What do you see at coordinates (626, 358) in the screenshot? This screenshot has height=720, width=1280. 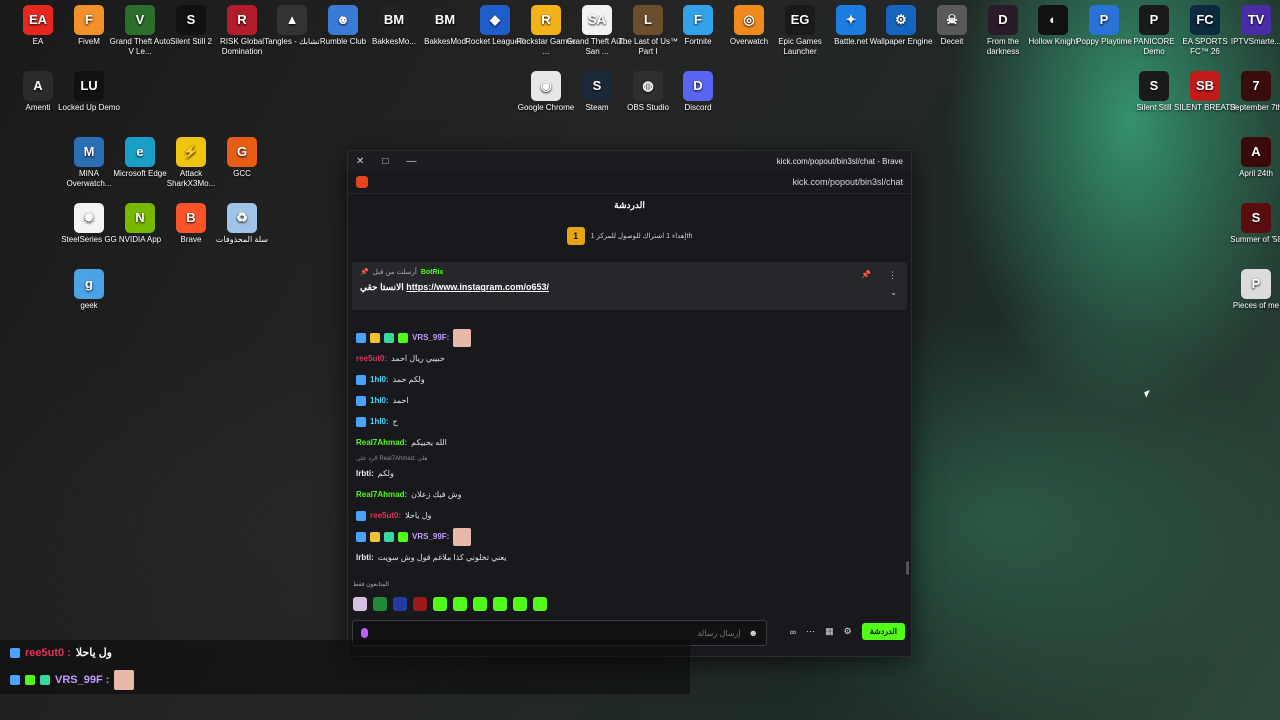 I see `chat-message: ree5ut0: حبيبي ريال احمد` at bounding box center [626, 358].